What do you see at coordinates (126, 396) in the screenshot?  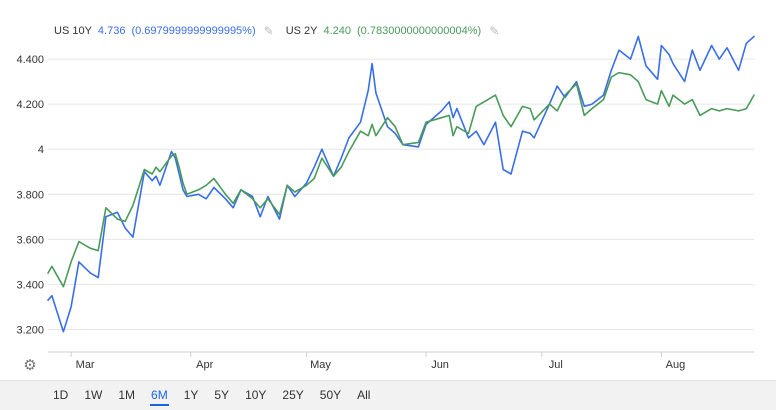 I see `range-button-1m: 1M` at bounding box center [126, 396].